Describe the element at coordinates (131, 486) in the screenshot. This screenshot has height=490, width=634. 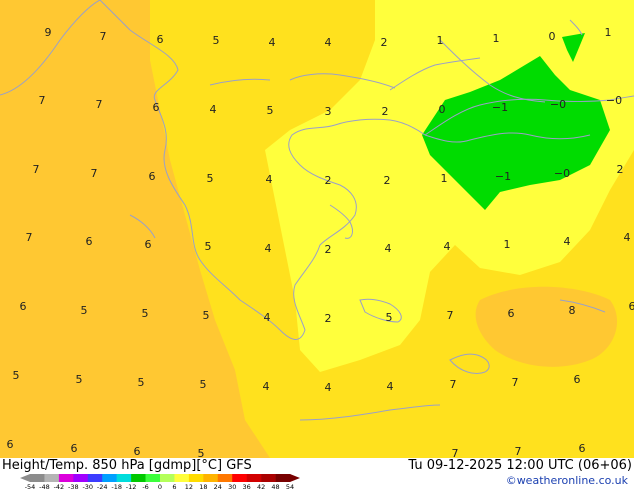
I see `colorbar-label: -12` at that location.